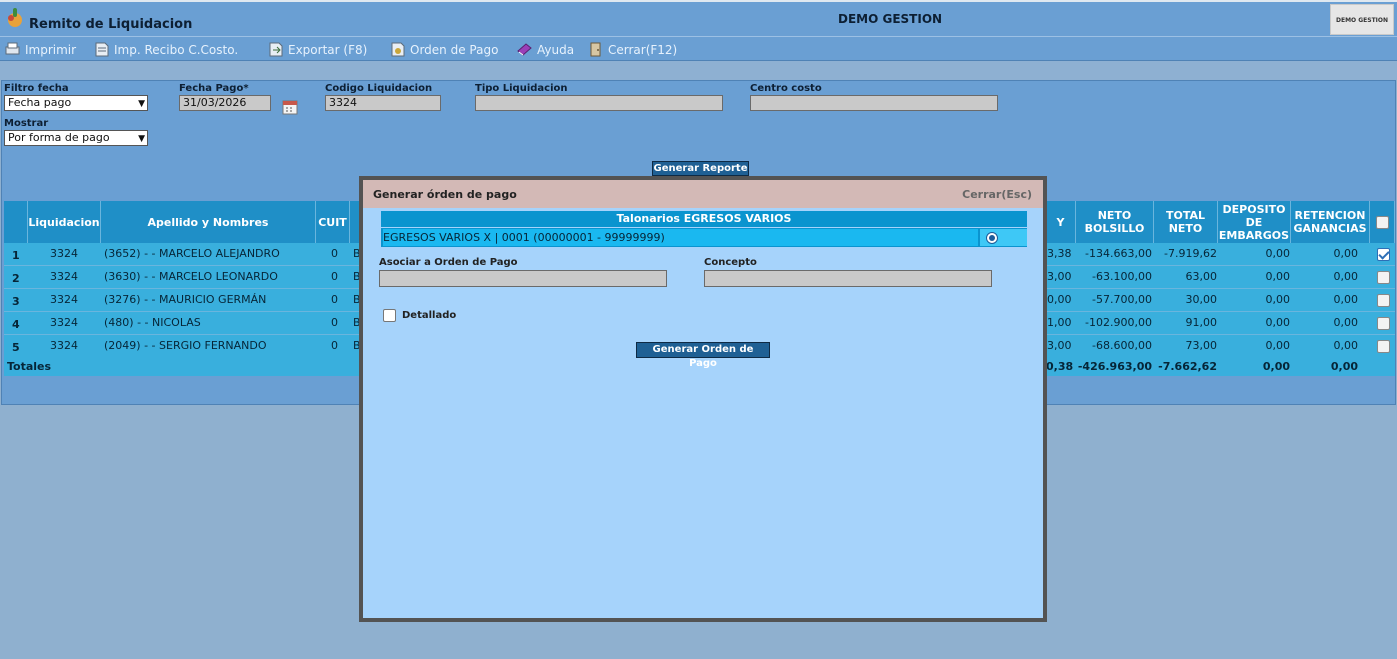 The width and height of the screenshot is (1397, 659). I want to click on fecha-pago-input: 31/03/2026, so click(225, 103).